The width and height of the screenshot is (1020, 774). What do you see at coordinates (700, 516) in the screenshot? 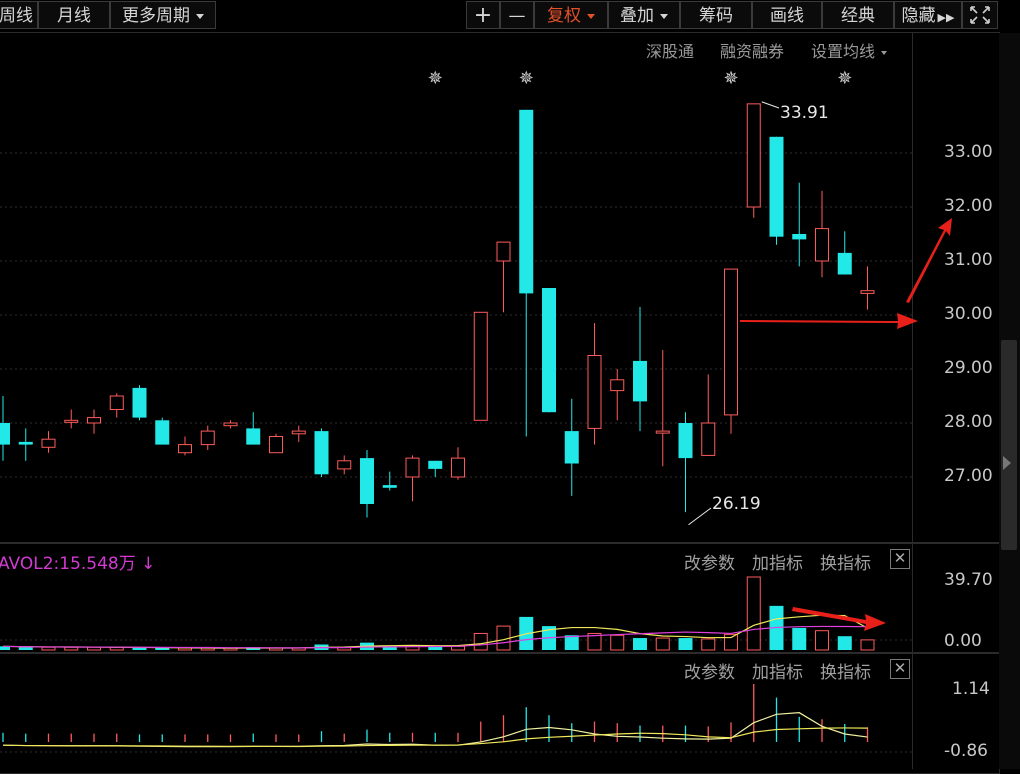
I see `low-pointer` at bounding box center [700, 516].